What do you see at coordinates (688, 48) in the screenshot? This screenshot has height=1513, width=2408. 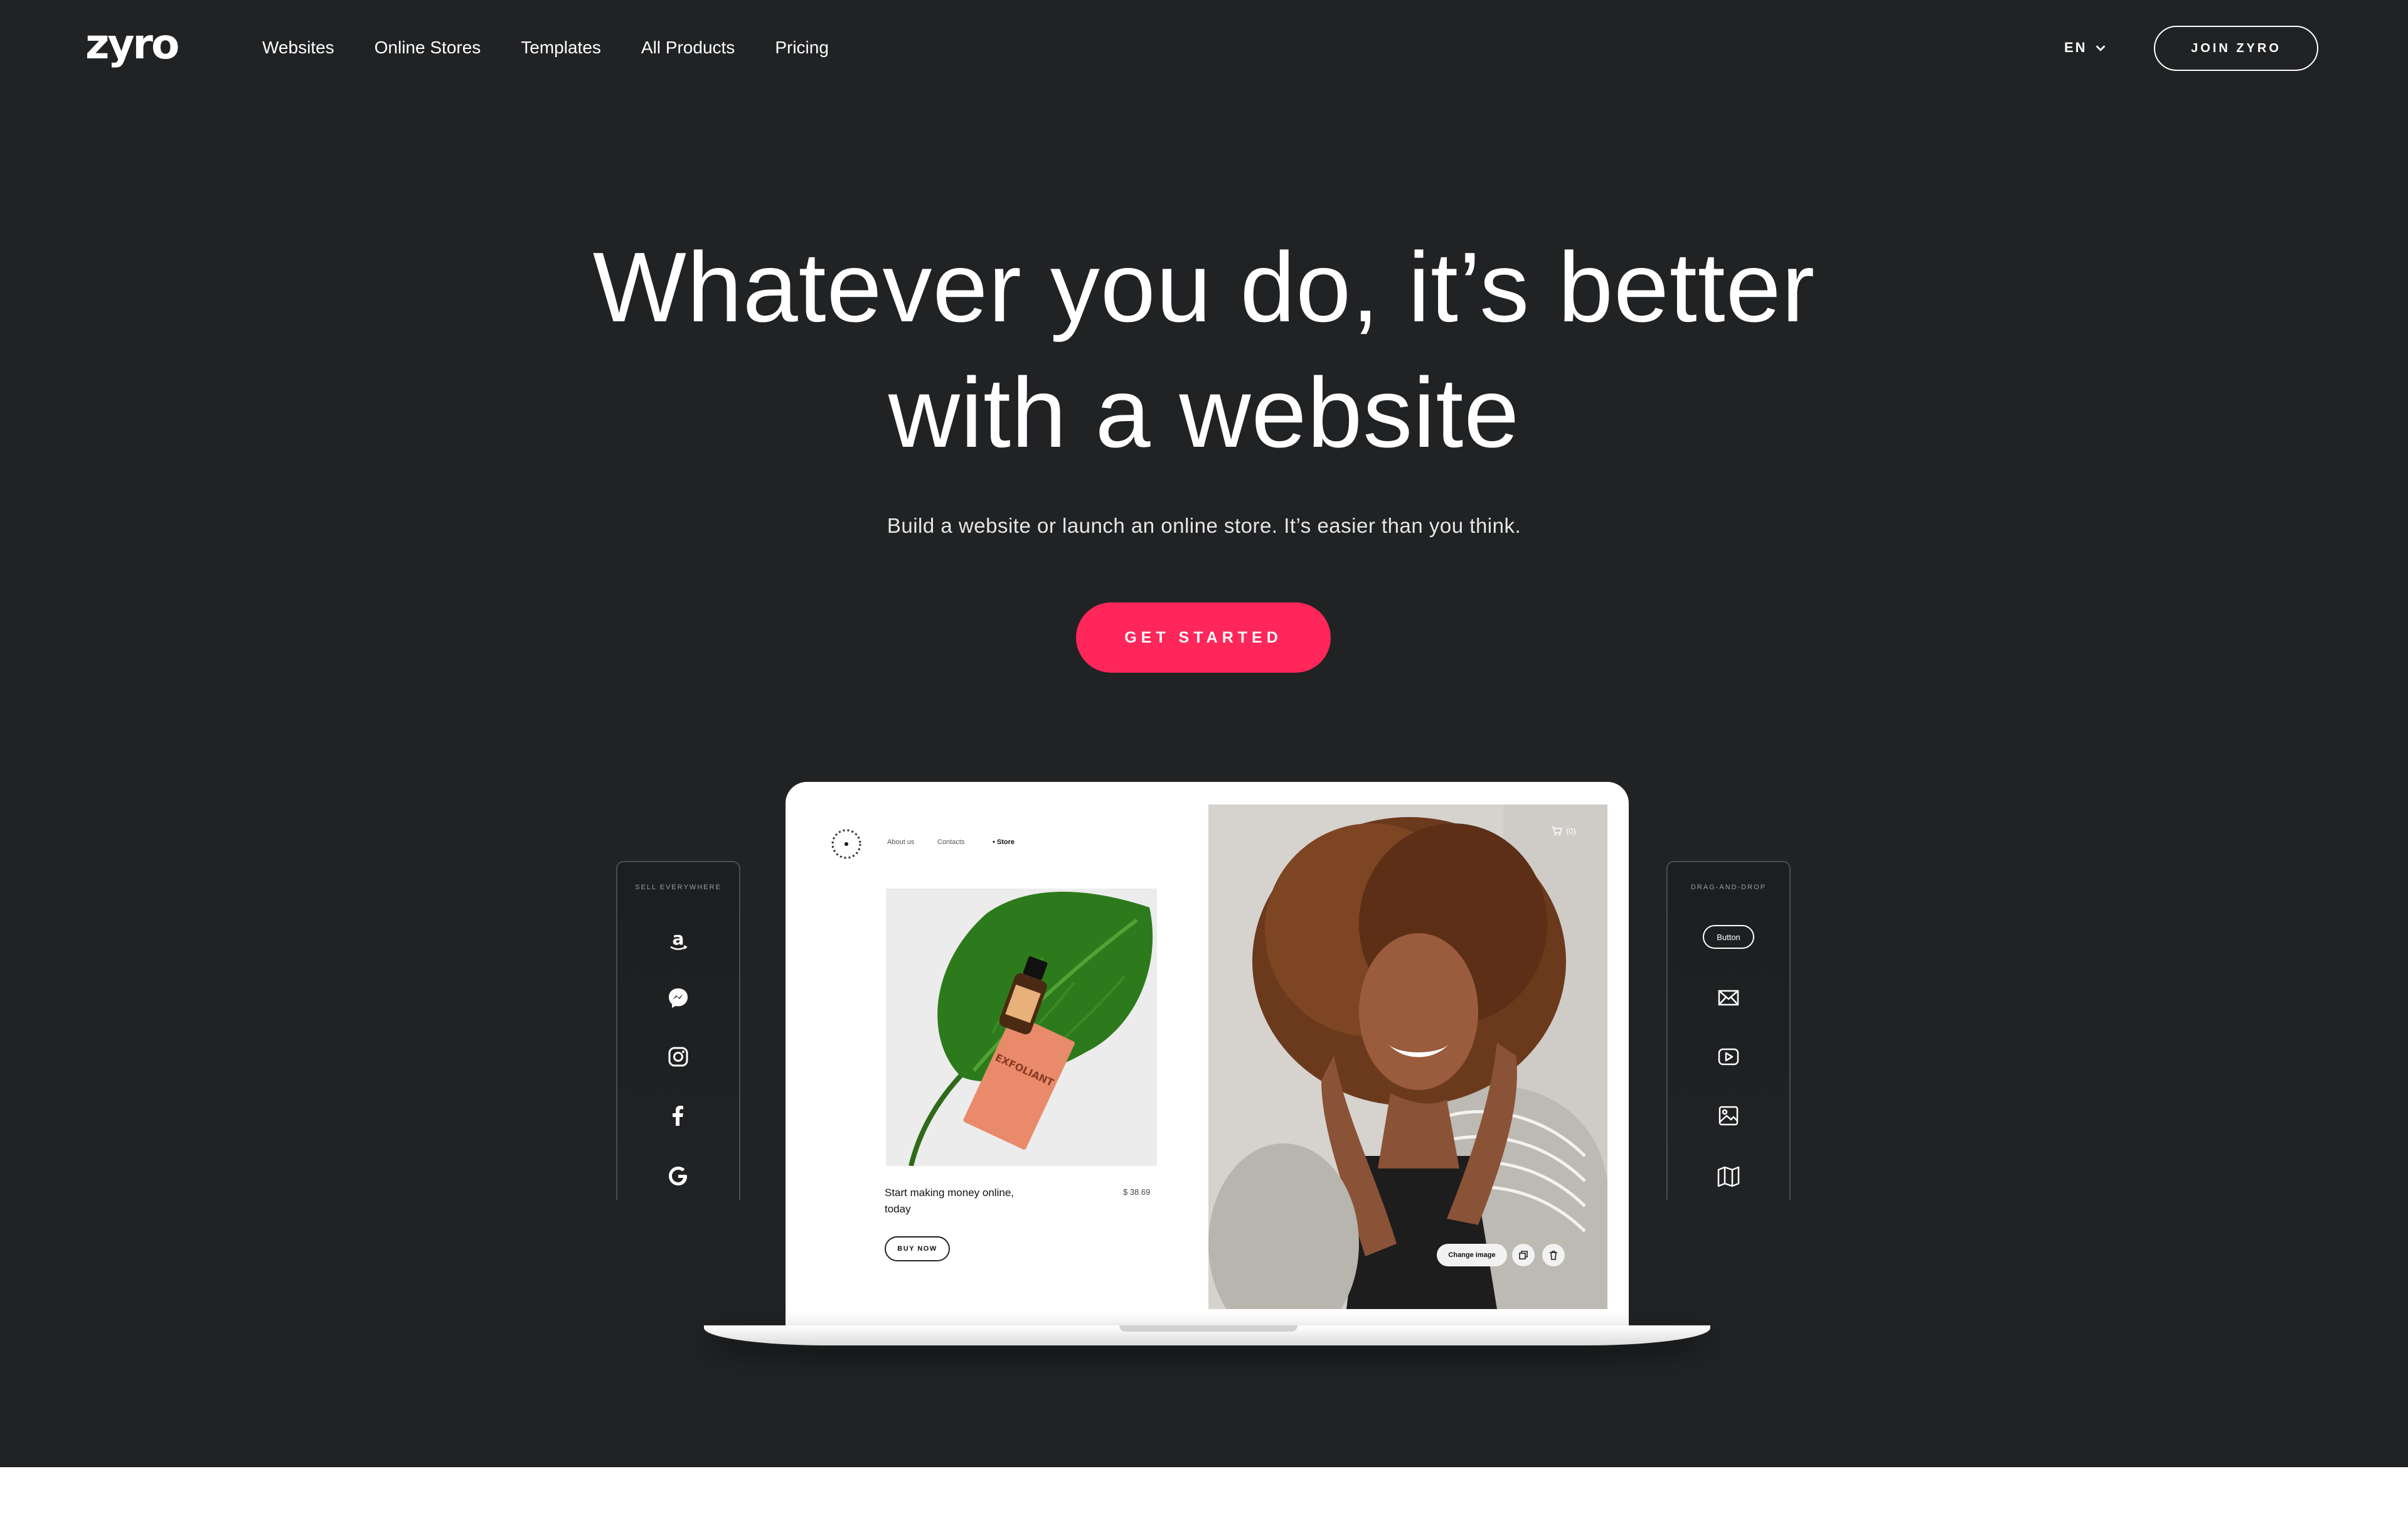 I see `nav-all-products: All Products` at bounding box center [688, 48].